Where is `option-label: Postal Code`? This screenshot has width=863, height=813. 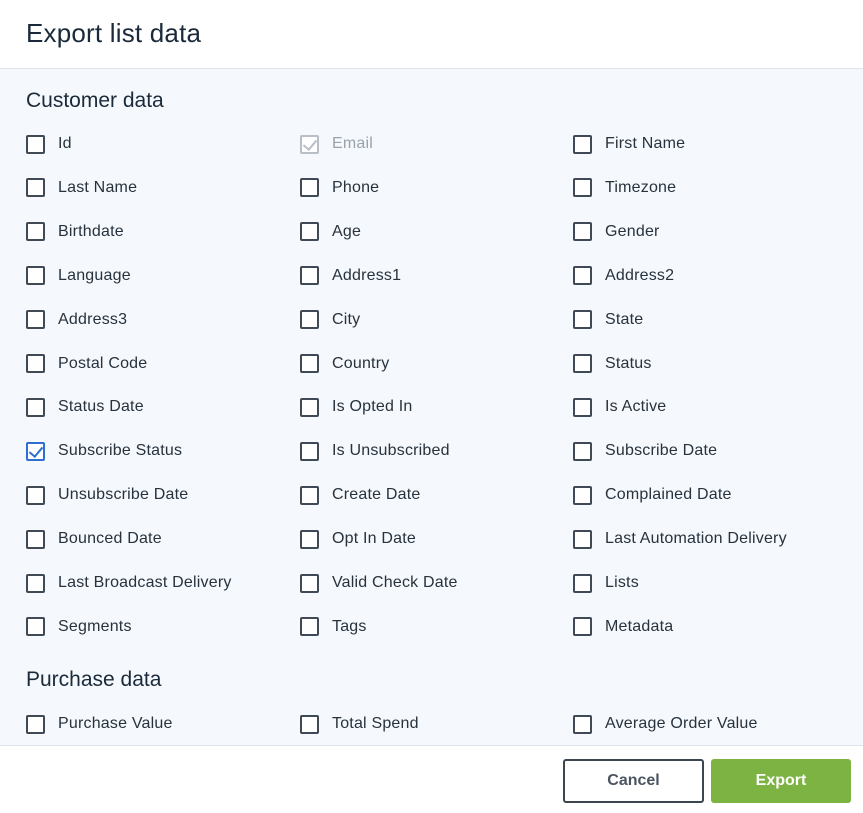
option-label: Postal Code is located at coordinates (103, 363).